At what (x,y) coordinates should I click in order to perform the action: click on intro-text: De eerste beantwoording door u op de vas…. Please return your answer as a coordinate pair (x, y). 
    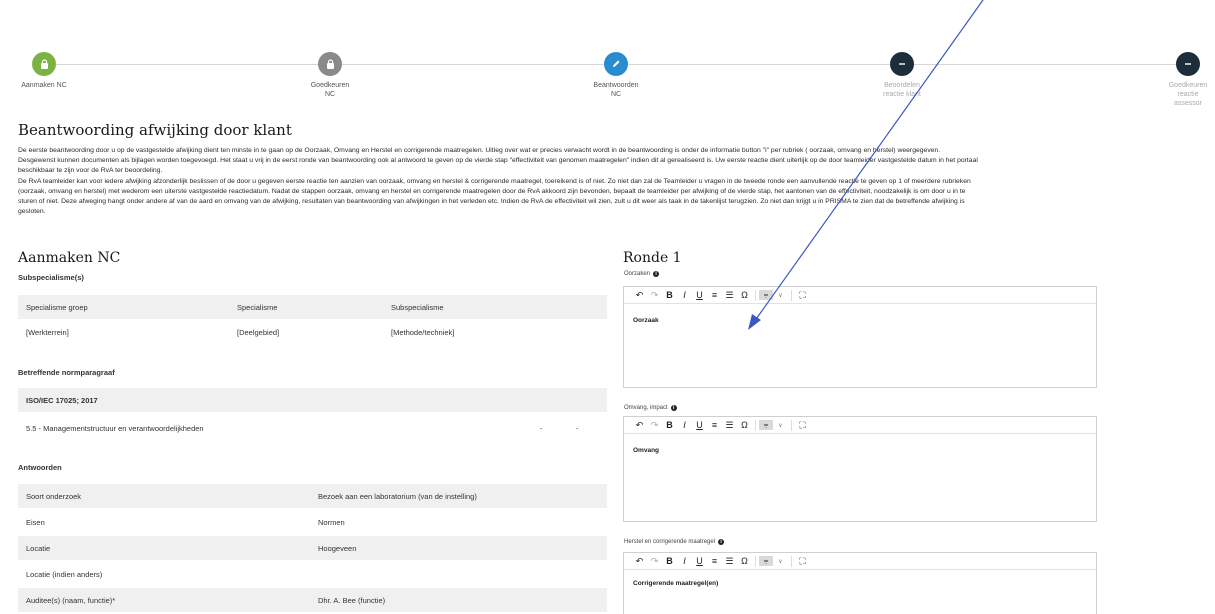
    Looking at the image, I should click on (498, 181).